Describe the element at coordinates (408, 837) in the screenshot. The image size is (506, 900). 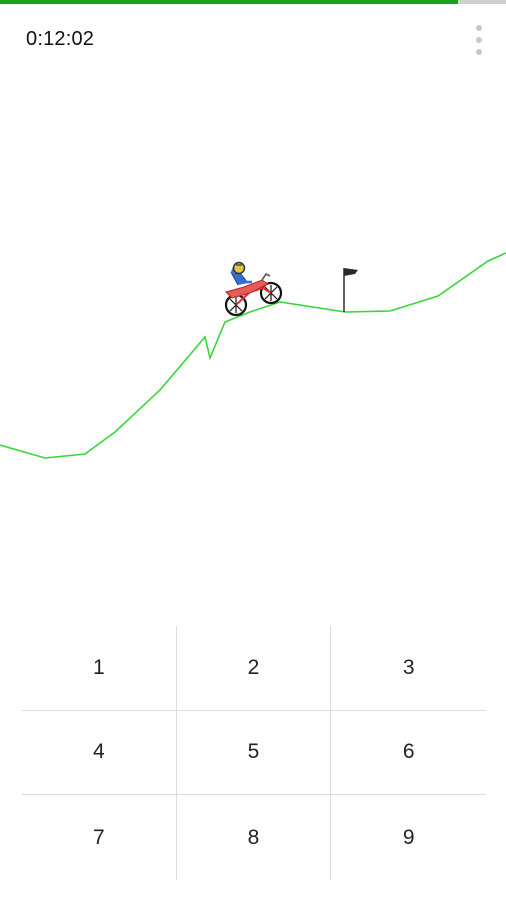
I see `keypad-key-9: 9` at that location.